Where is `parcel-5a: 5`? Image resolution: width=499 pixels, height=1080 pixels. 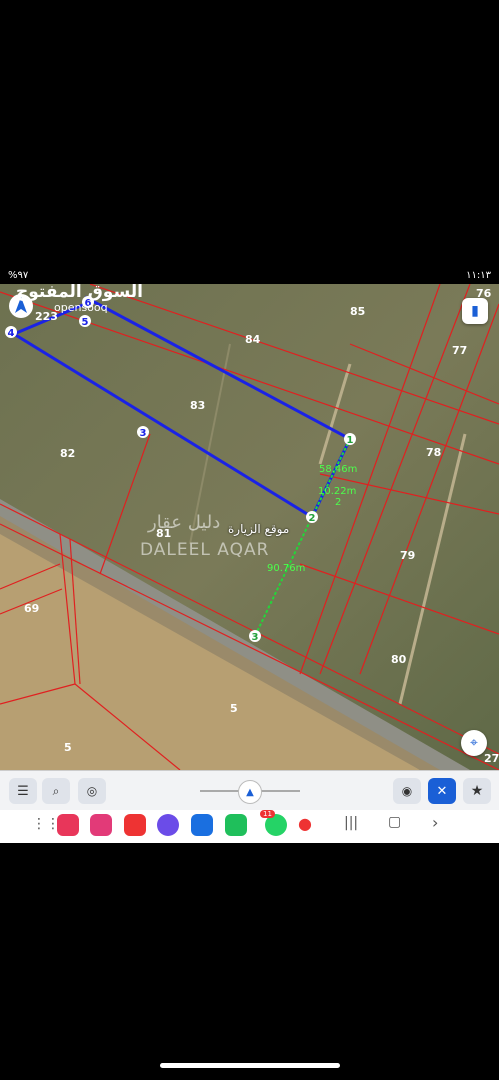
parcel-5a: 5 is located at coordinates (234, 708).